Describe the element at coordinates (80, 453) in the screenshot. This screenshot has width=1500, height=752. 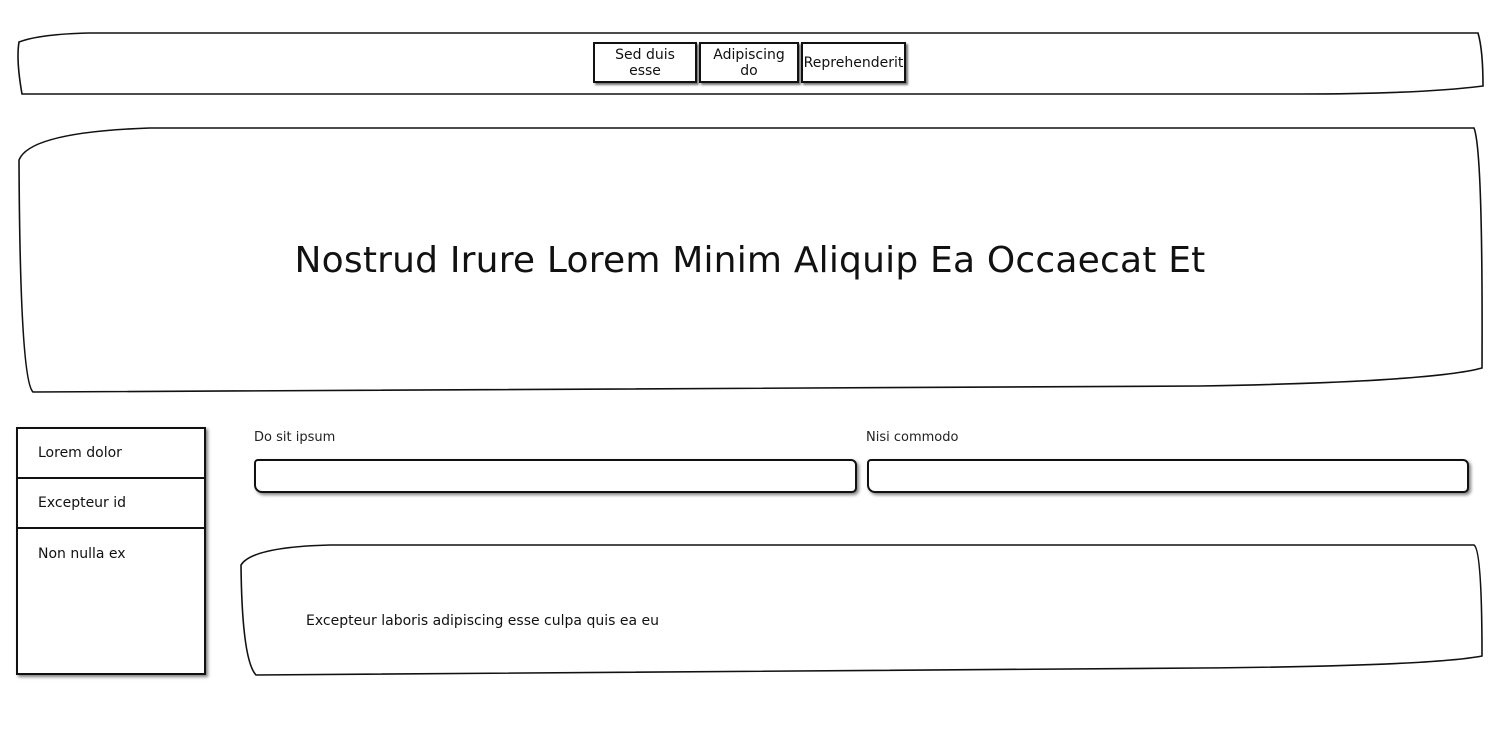
I see `sidebar-item-label: Lorem dolor` at that location.